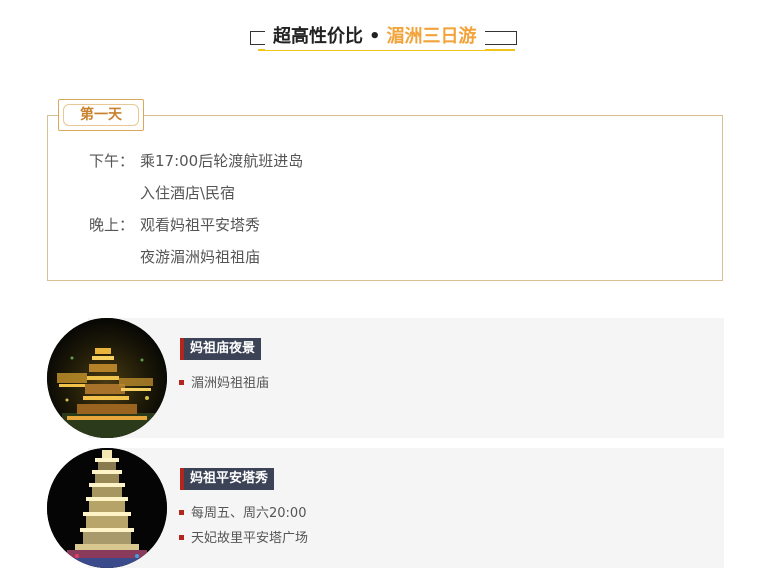 Image resolution: width=758 pixels, height=587 pixels. I want to click on card-item-text: 每周五、周六20:00, so click(249, 513).